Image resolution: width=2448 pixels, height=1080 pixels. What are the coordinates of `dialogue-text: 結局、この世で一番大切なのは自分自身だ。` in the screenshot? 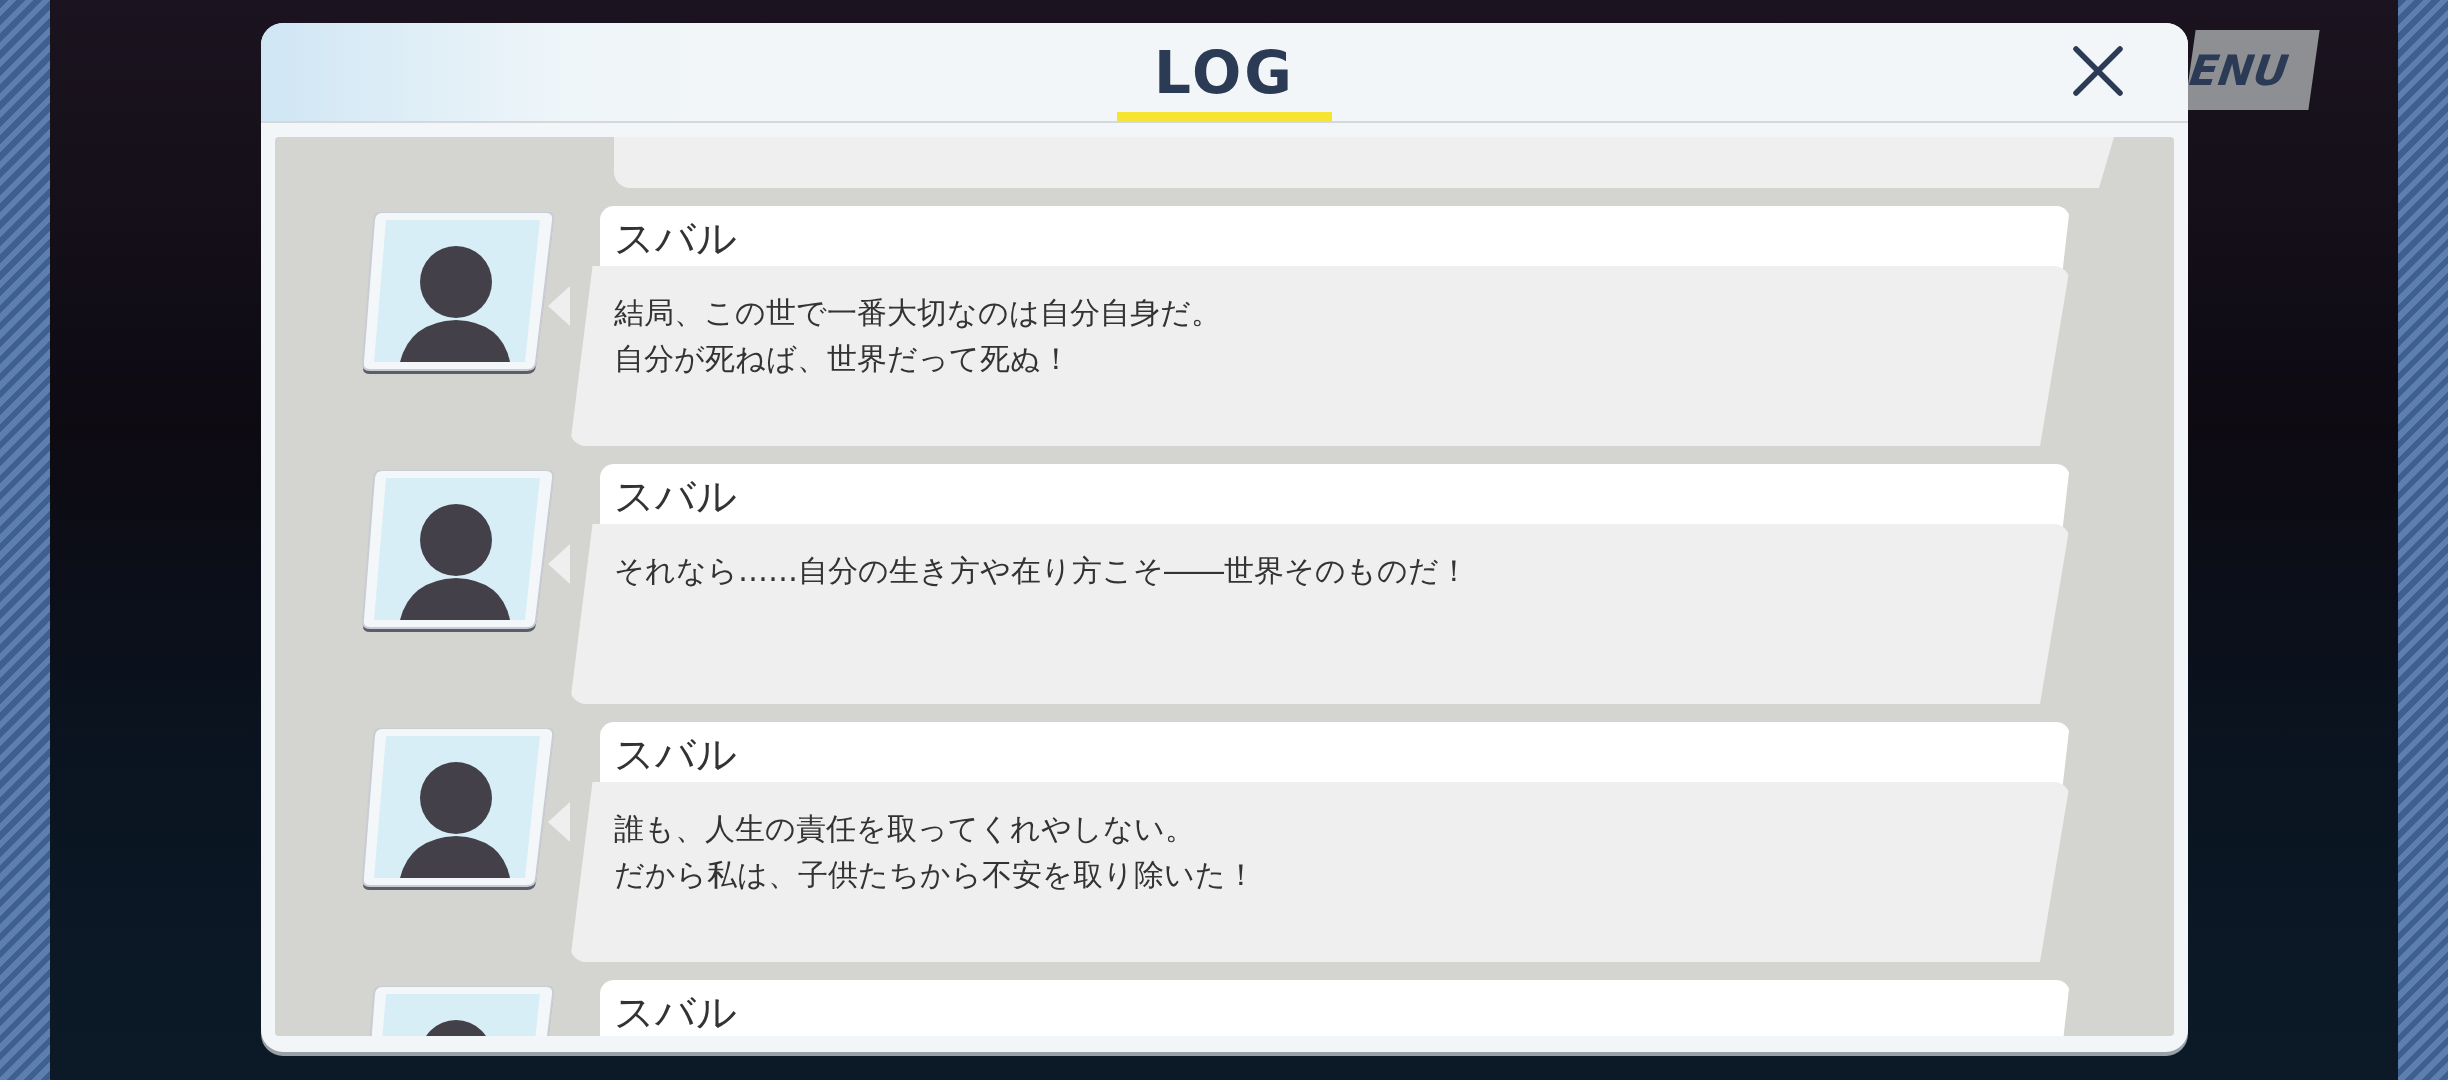 It's located at (918, 313).